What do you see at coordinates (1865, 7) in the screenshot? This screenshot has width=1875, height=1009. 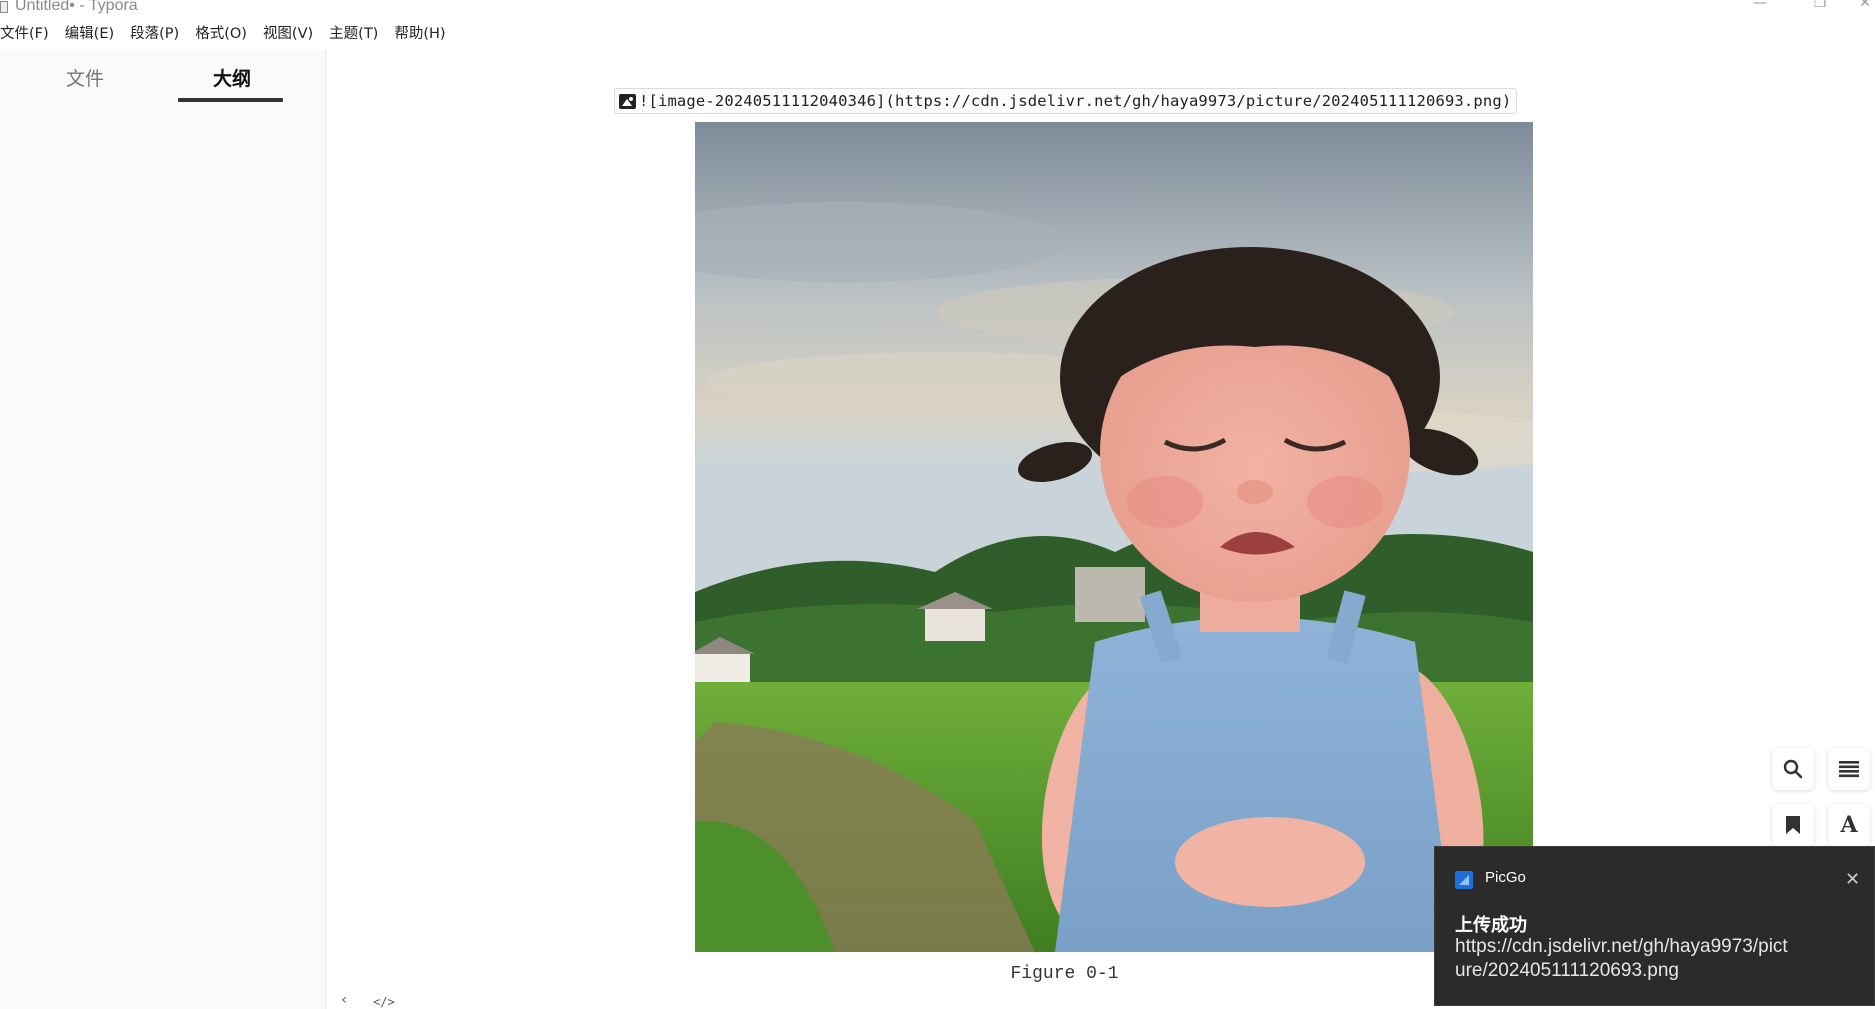 I see `close-window-button: ✕` at bounding box center [1865, 7].